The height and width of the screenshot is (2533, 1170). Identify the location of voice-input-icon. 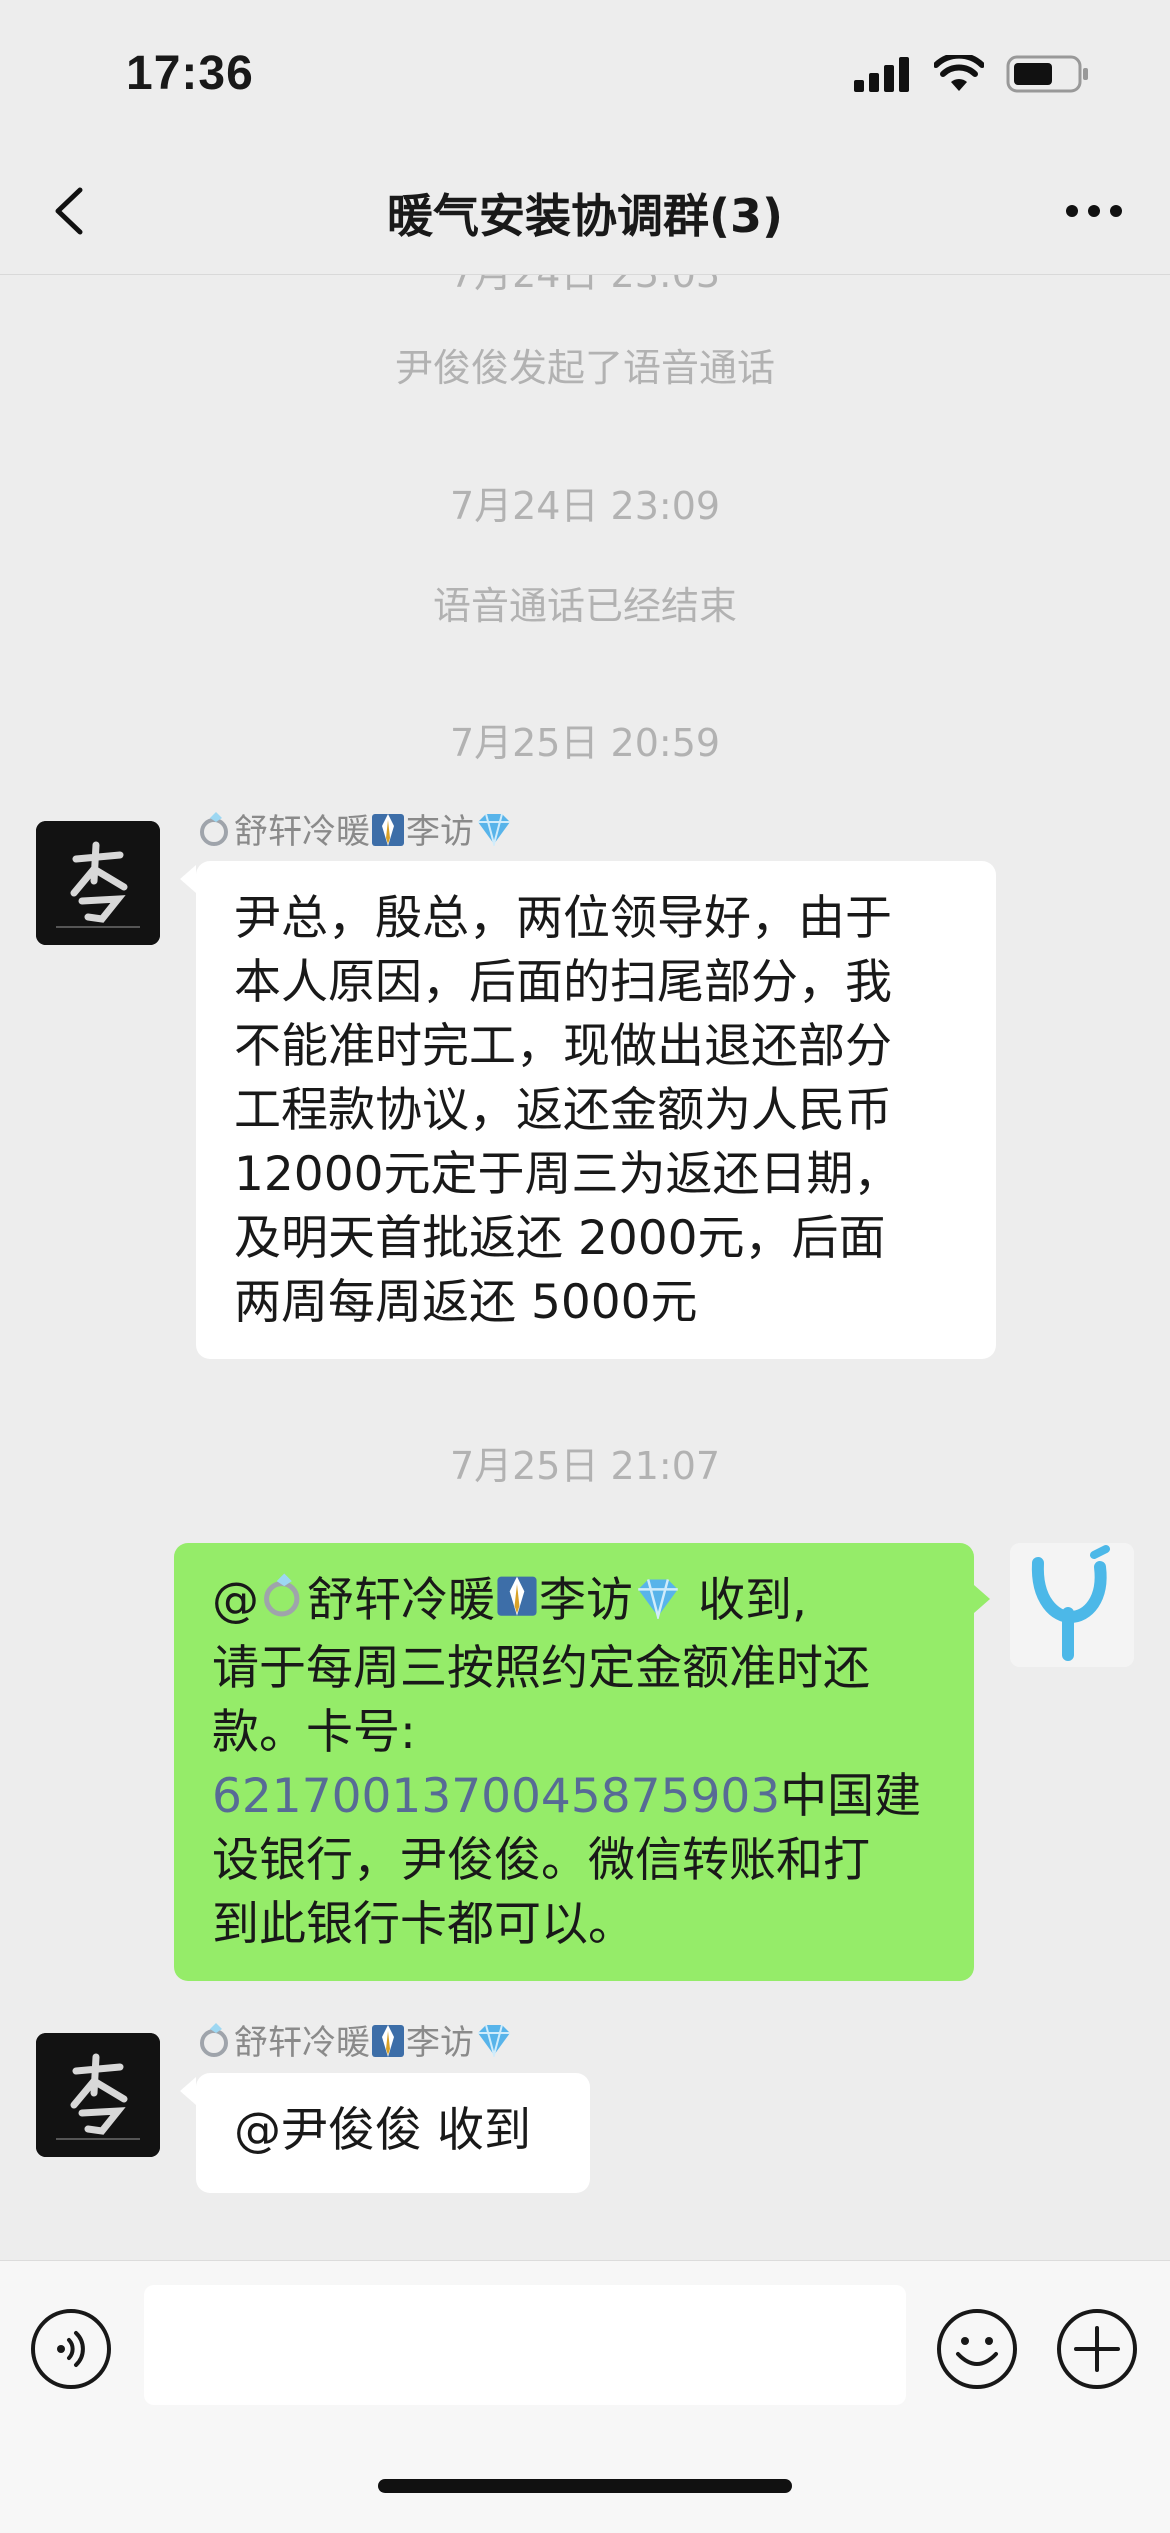
(71, 2349).